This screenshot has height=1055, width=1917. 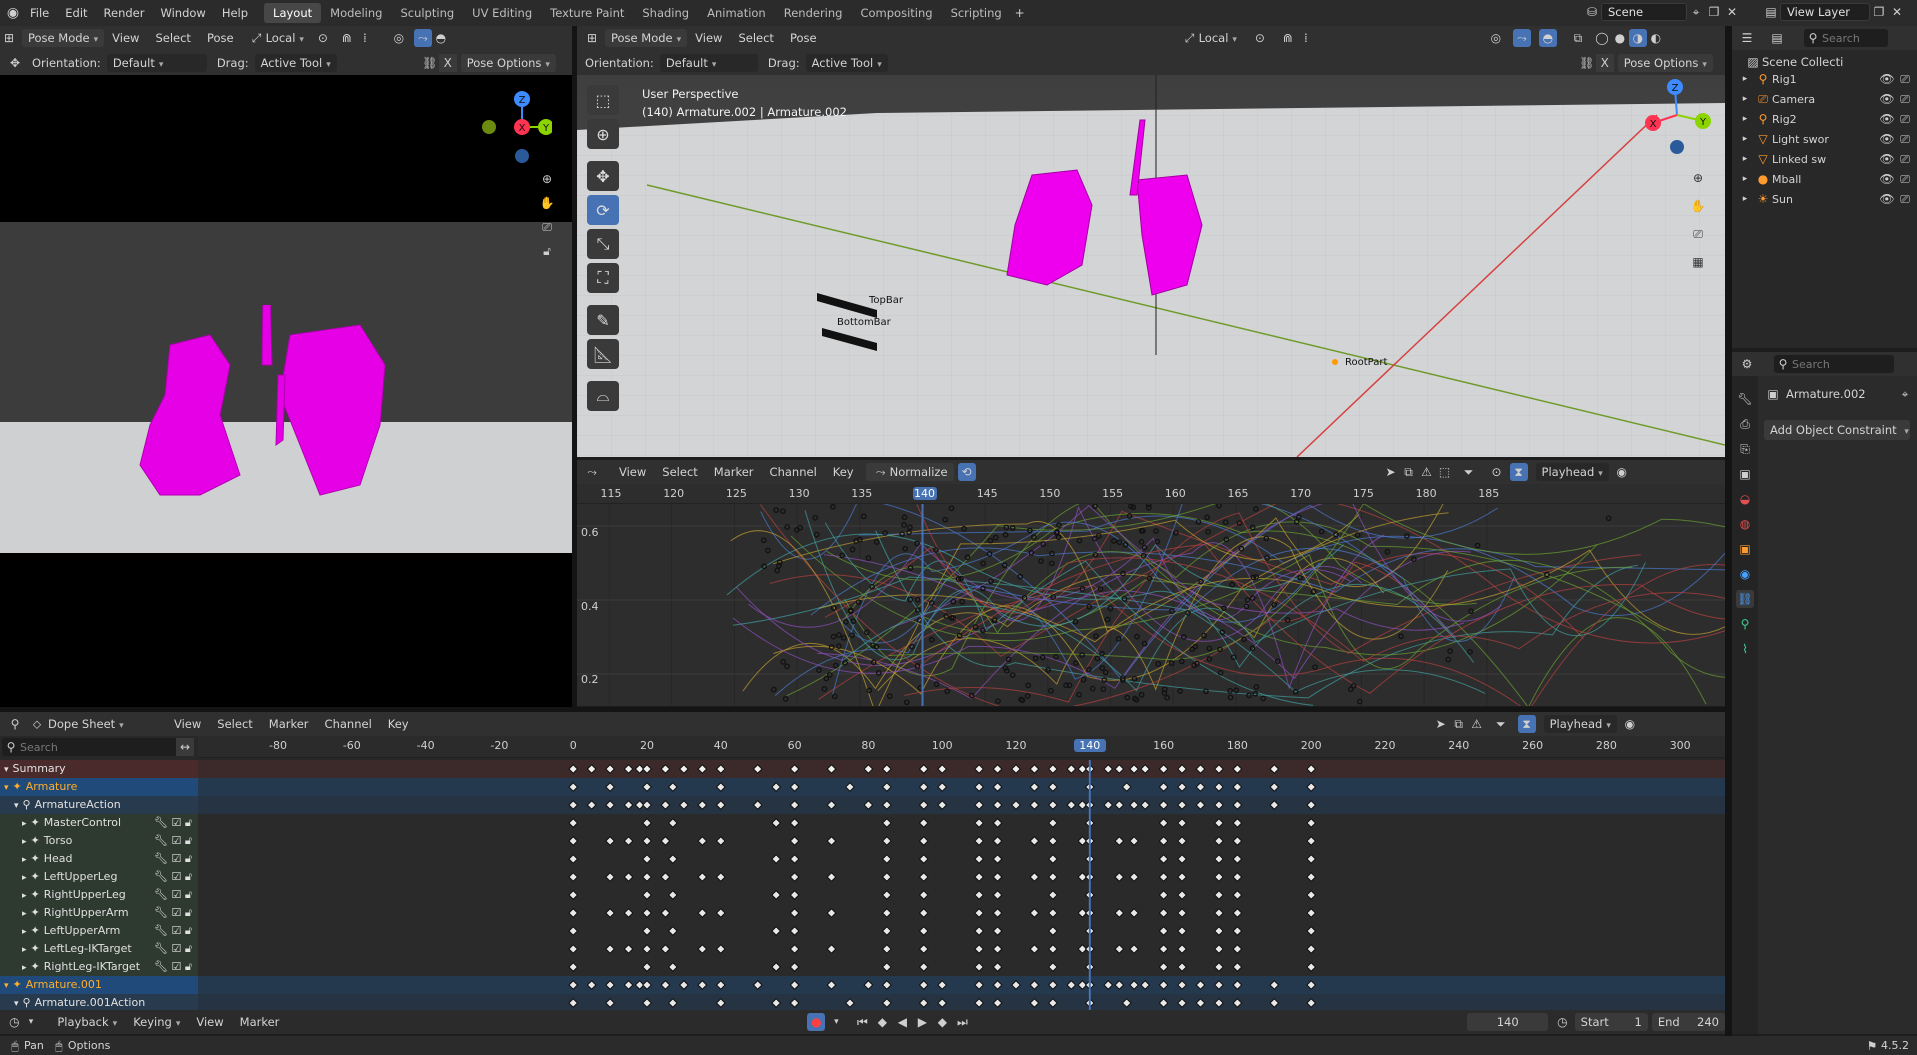 I want to click on dope-channel-label: ▸ ✦ LeftUpperArm 🔧︎ ☑ 🔓︎, so click(x=99, y=931).